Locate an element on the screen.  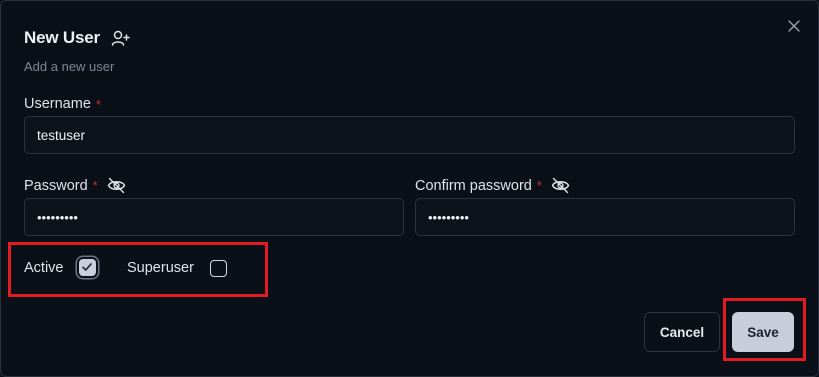
username-label: Username * is located at coordinates (62, 104).